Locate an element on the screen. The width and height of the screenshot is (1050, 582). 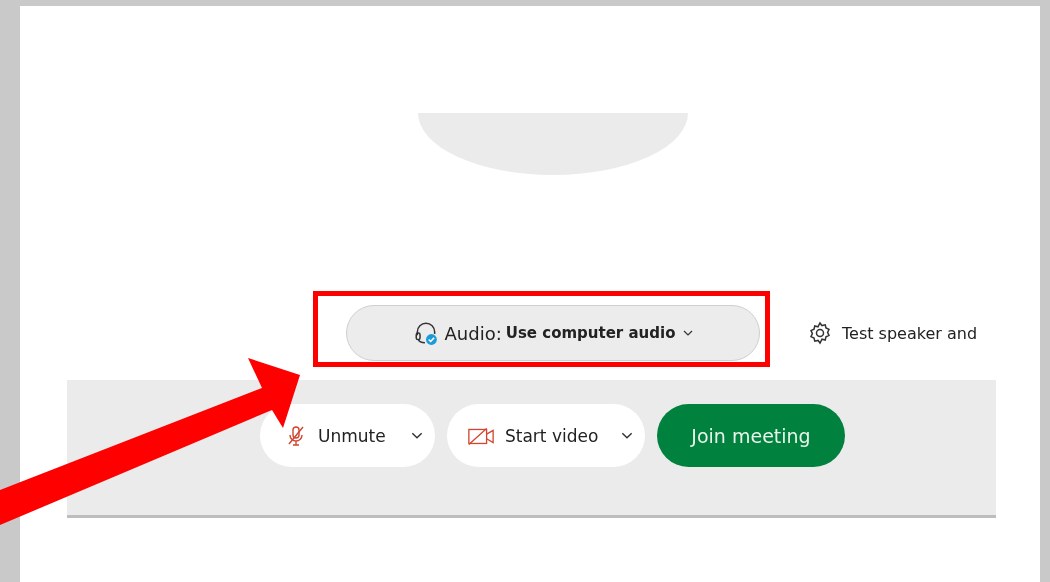
settings-icon is located at coordinates (820, 333).